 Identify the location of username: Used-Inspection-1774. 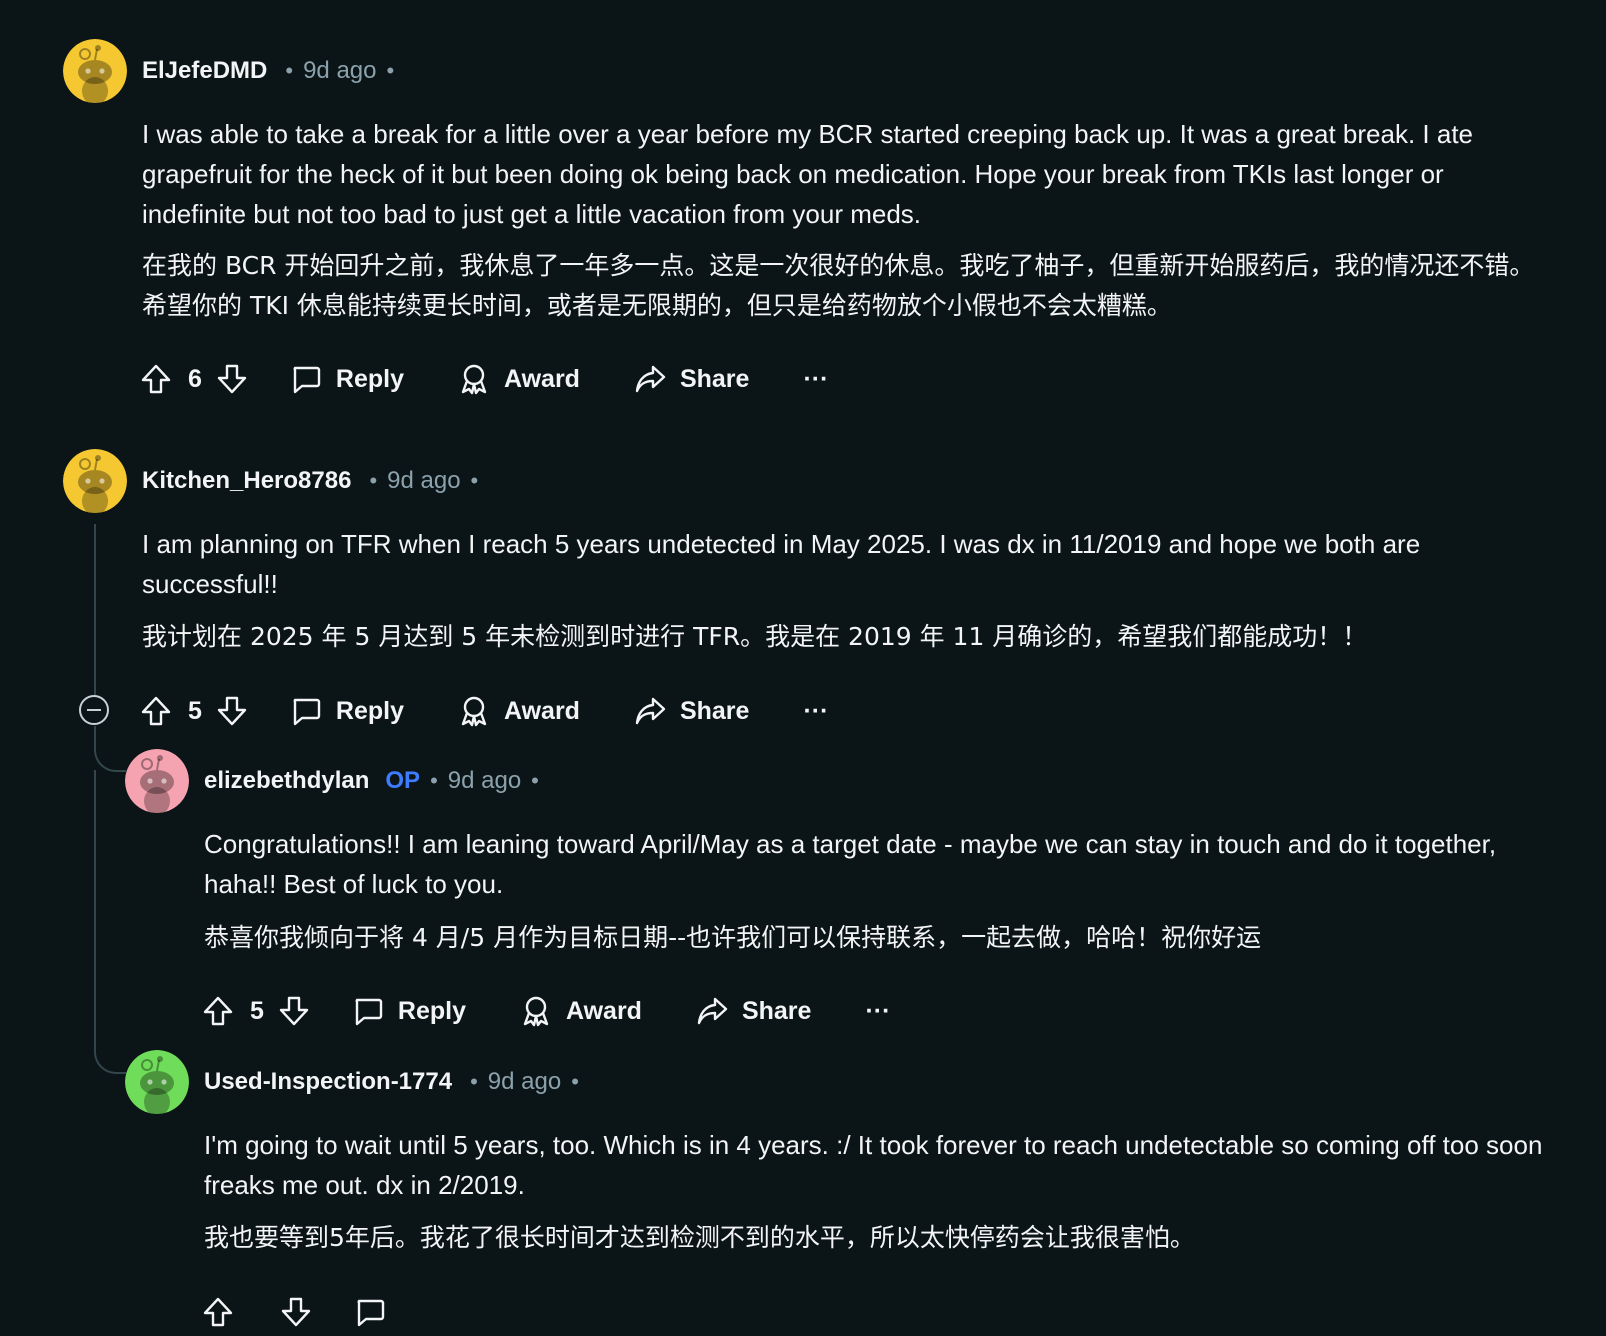
(328, 1082).